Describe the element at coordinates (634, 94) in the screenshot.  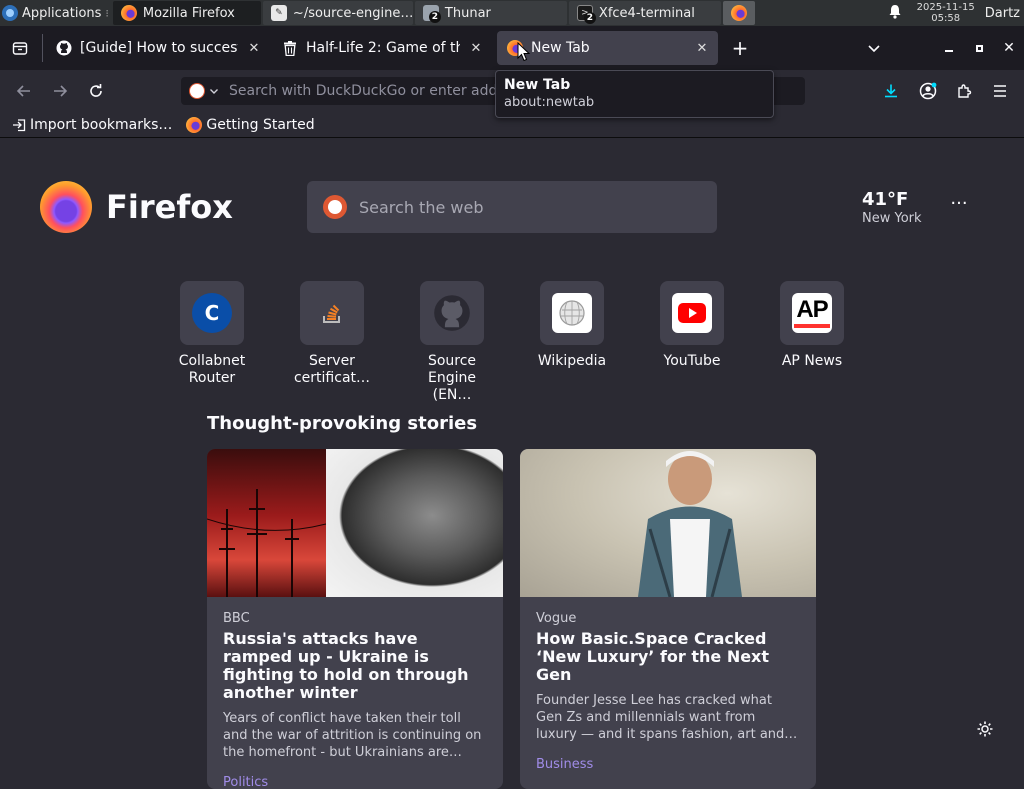
I see `tab-tooltip: New Tab about:newtab` at that location.